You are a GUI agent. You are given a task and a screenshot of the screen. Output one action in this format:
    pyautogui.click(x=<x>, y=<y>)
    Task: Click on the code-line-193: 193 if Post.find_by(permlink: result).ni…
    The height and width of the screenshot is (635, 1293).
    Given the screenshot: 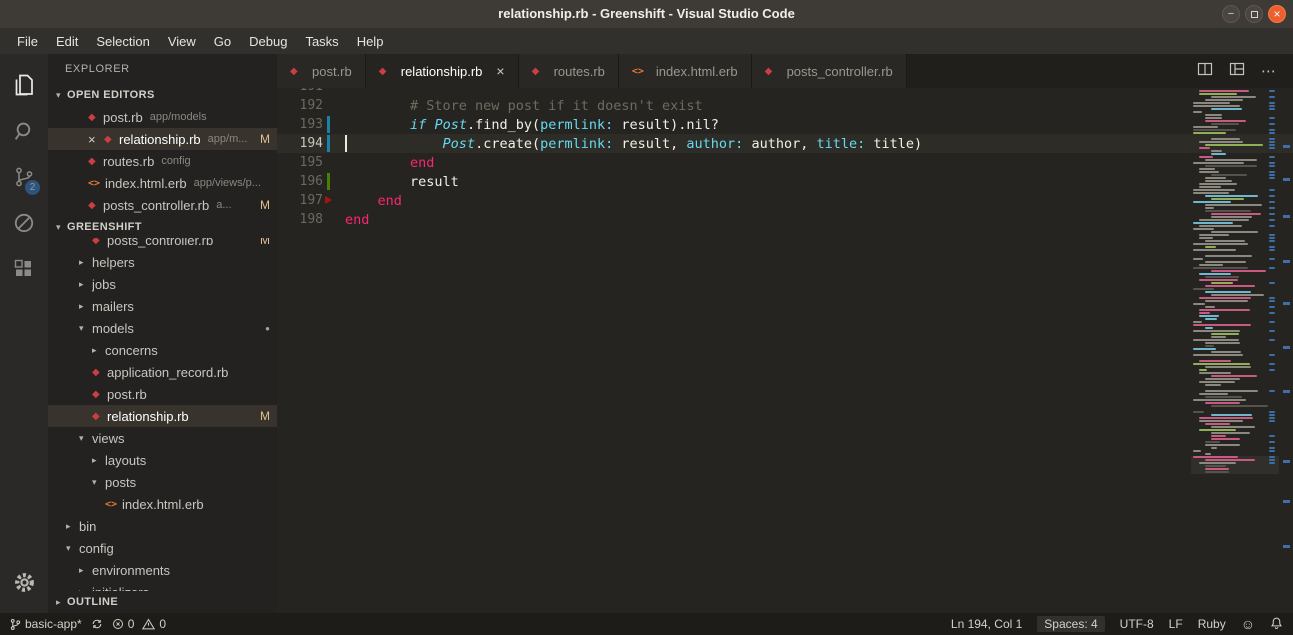 What is the action you would take?
    pyautogui.click(x=785, y=124)
    